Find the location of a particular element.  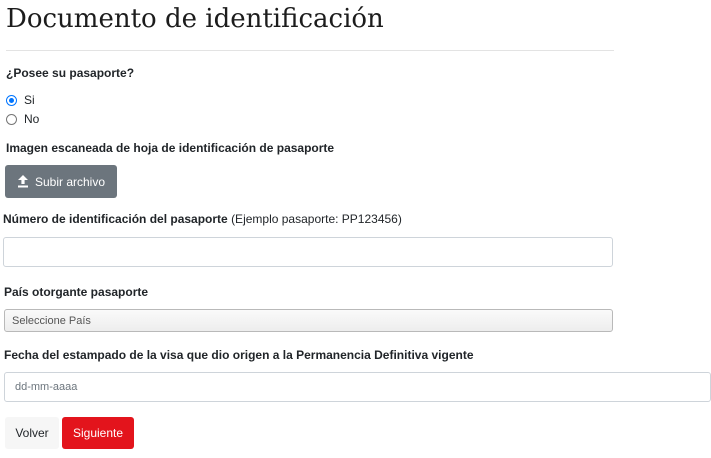

radio-option-si: Si is located at coordinates (20, 100).